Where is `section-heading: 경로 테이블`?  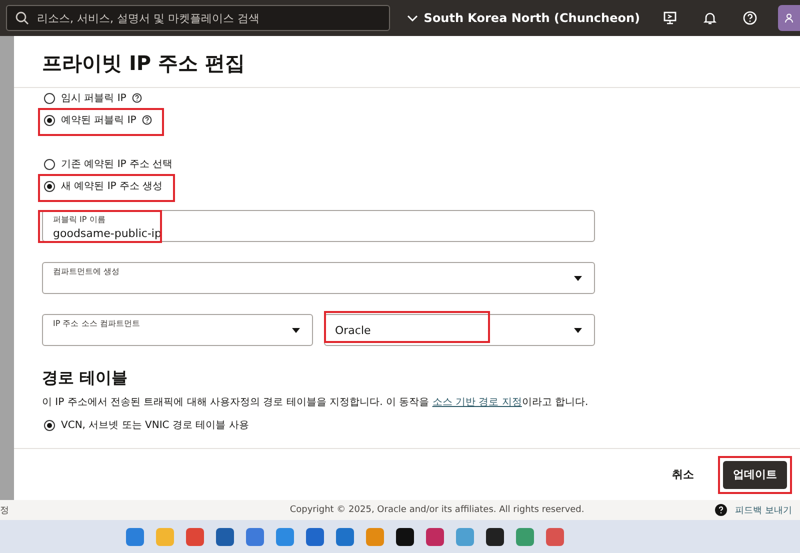
section-heading: 경로 테이블 is located at coordinates (85, 378).